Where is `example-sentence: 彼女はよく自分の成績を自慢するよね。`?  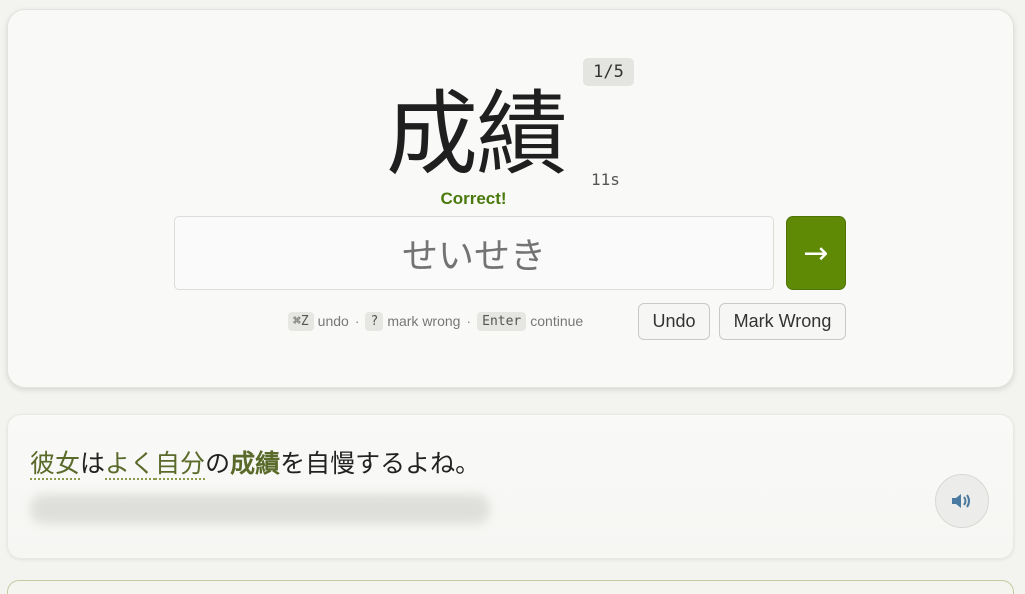 example-sentence: 彼女はよく自分の成績を自慢するよね。 is located at coordinates (255, 462).